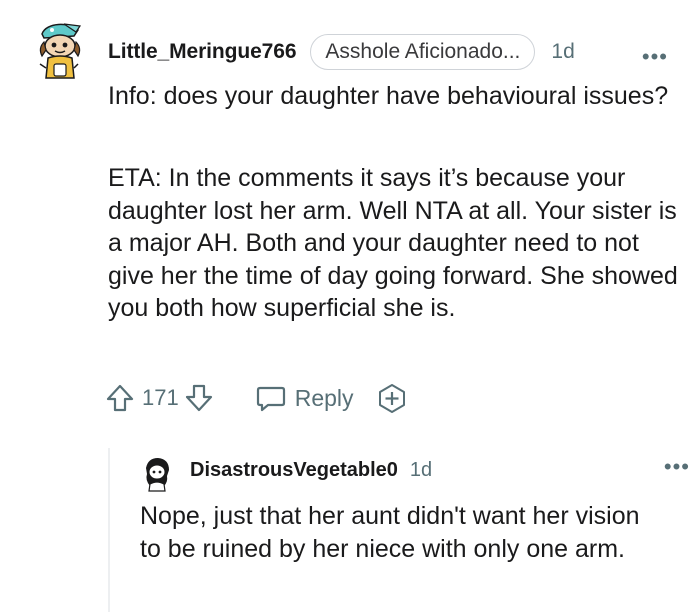  What do you see at coordinates (160, 397) in the screenshot?
I see `vote-count: 171` at bounding box center [160, 397].